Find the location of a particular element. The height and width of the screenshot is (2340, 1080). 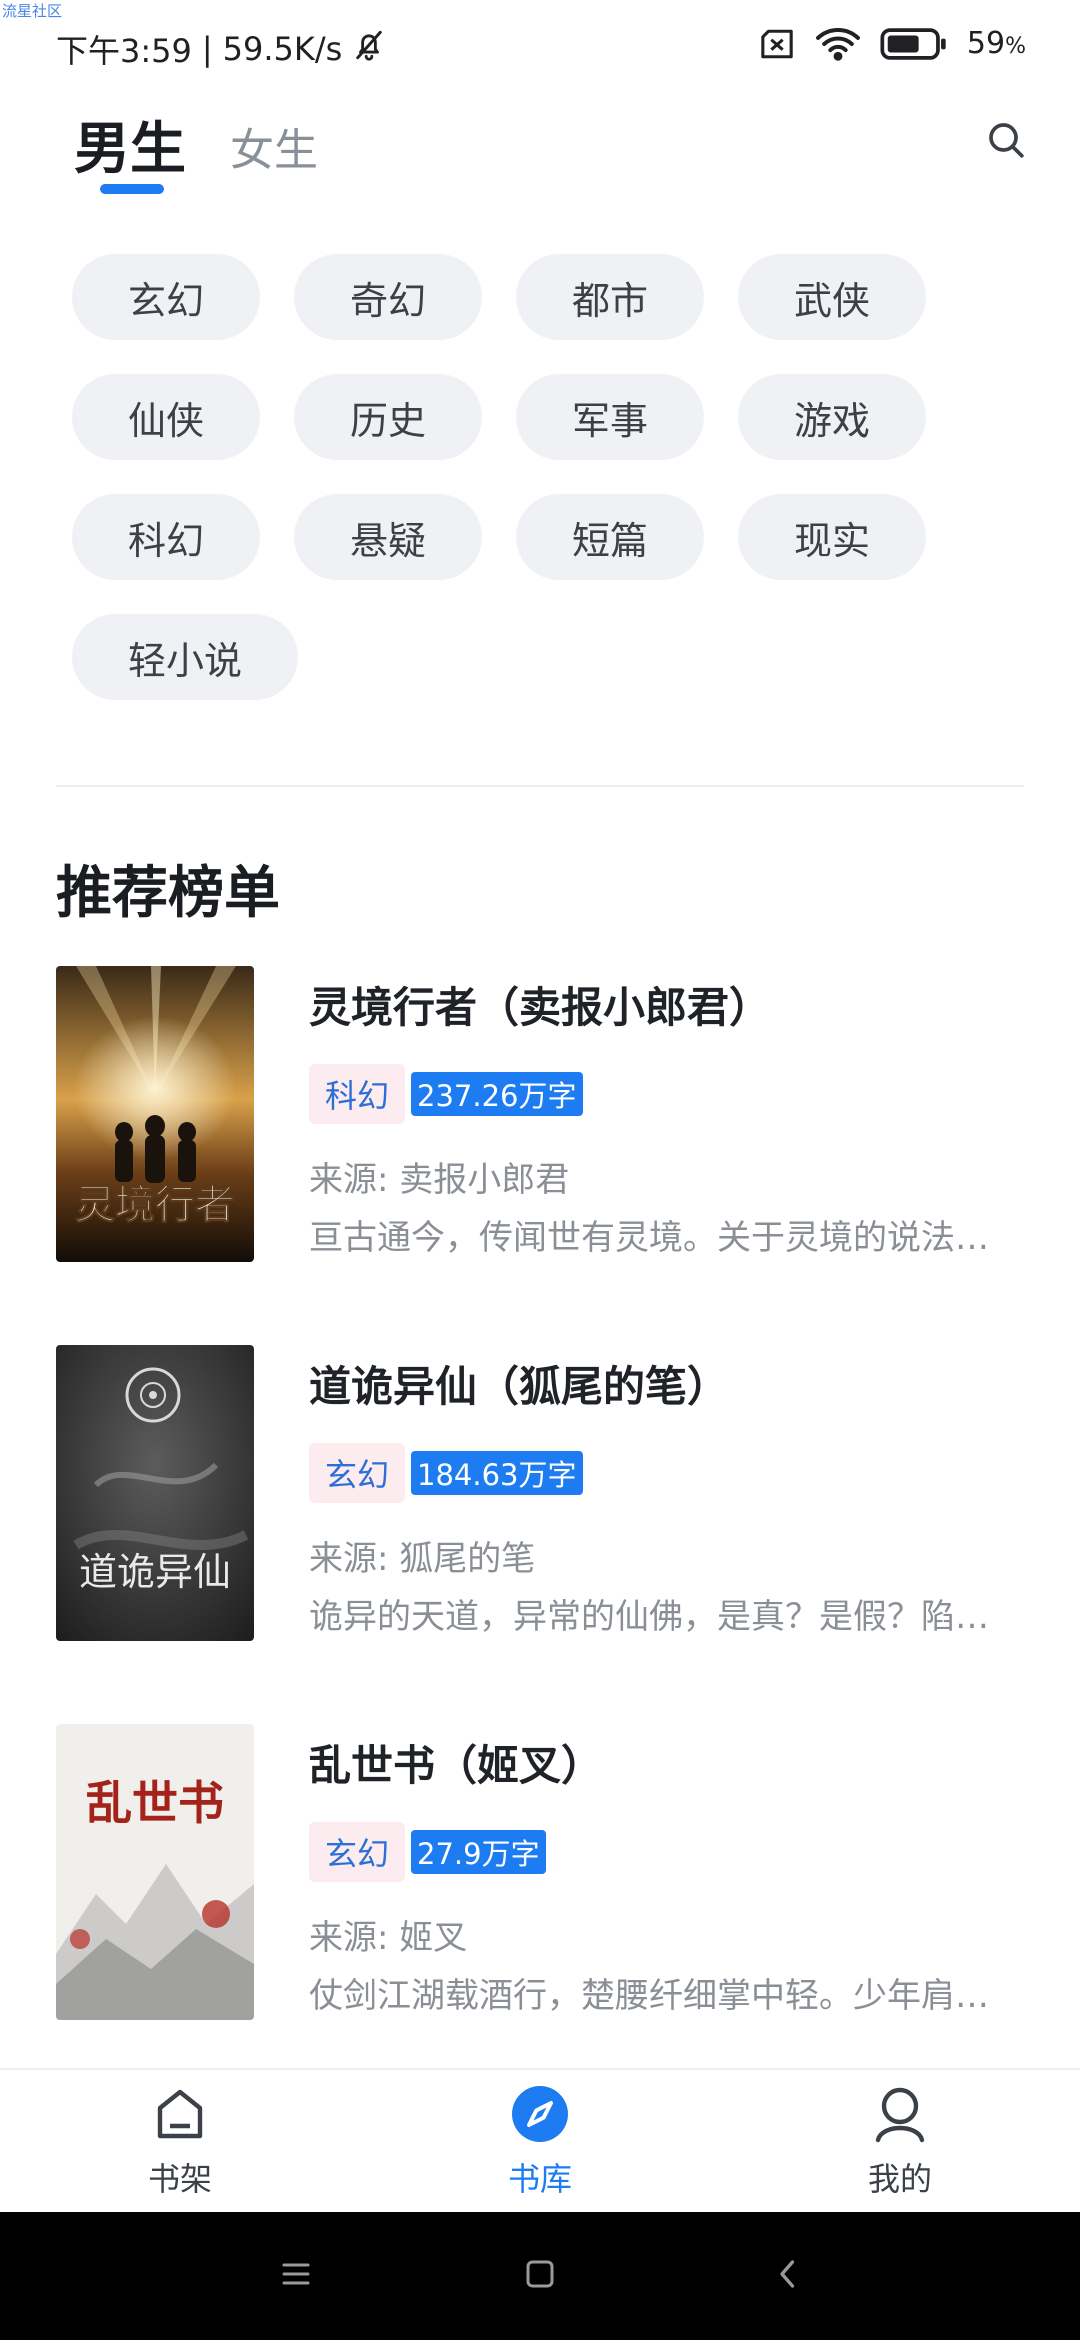

nav-mine: 我的 is located at coordinates (900, 2144).